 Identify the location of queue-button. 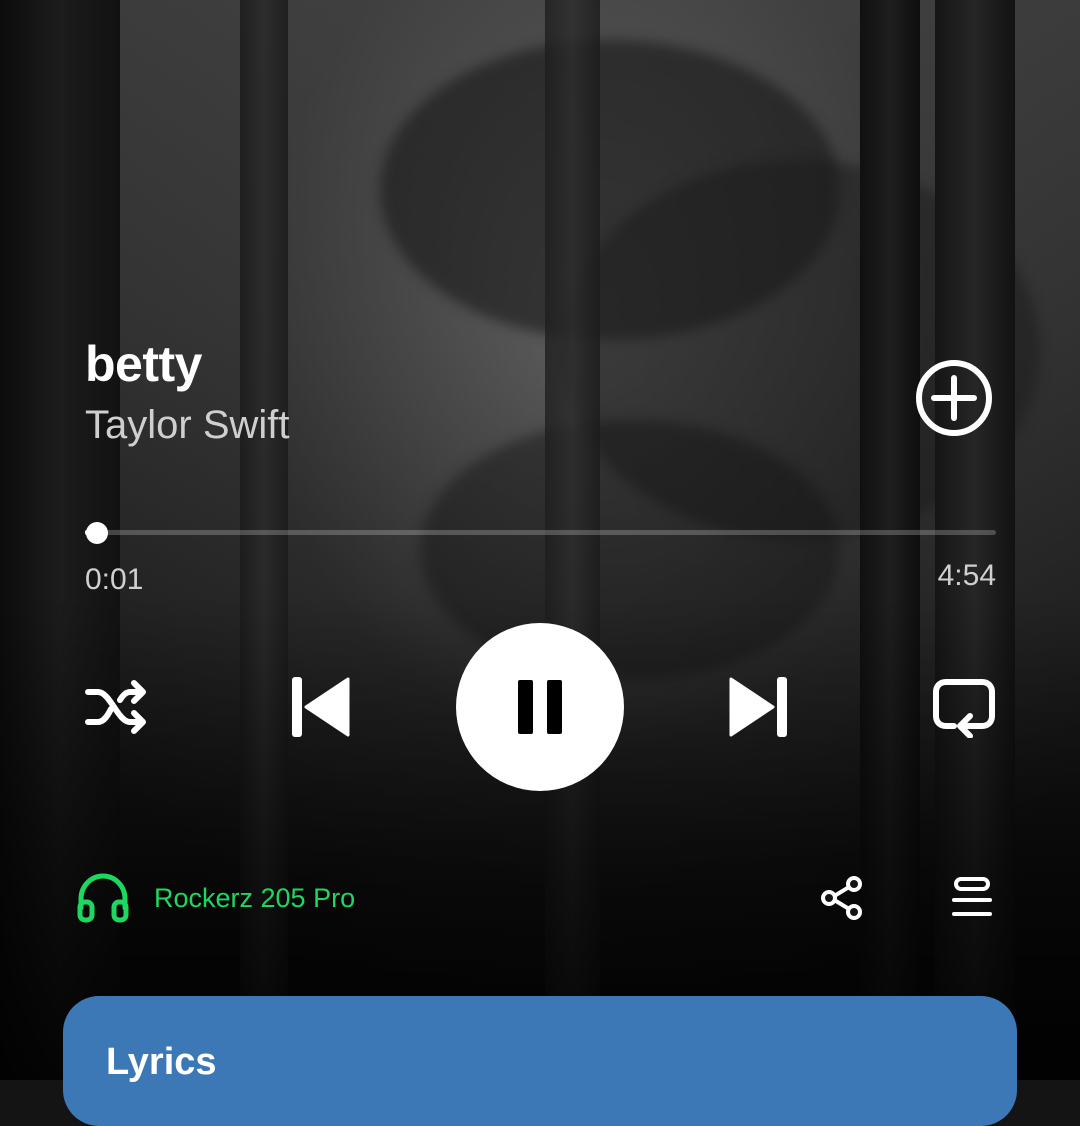
(972, 898).